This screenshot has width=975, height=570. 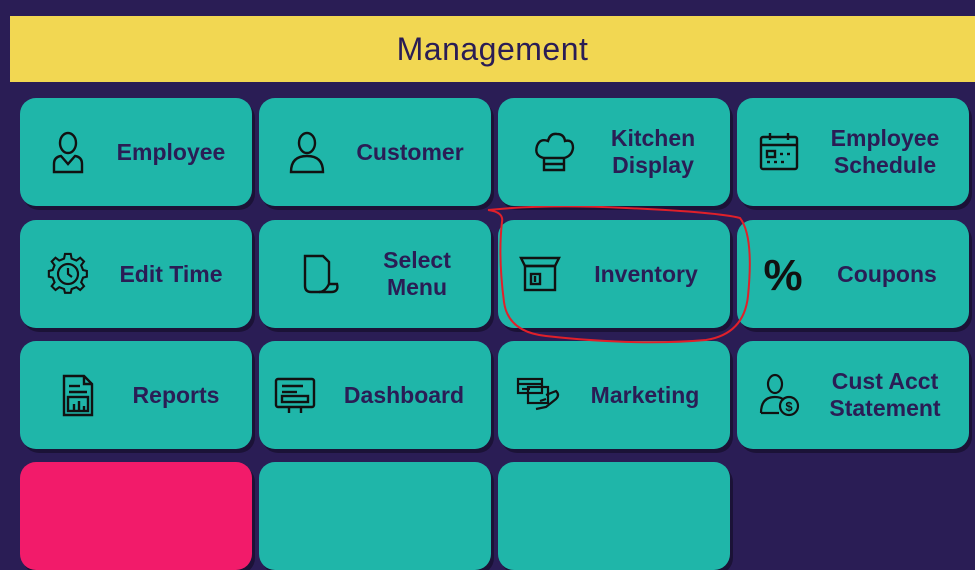 What do you see at coordinates (410, 151) in the screenshot?
I see `customer-label: Customer` at bounding box center [410, 151].